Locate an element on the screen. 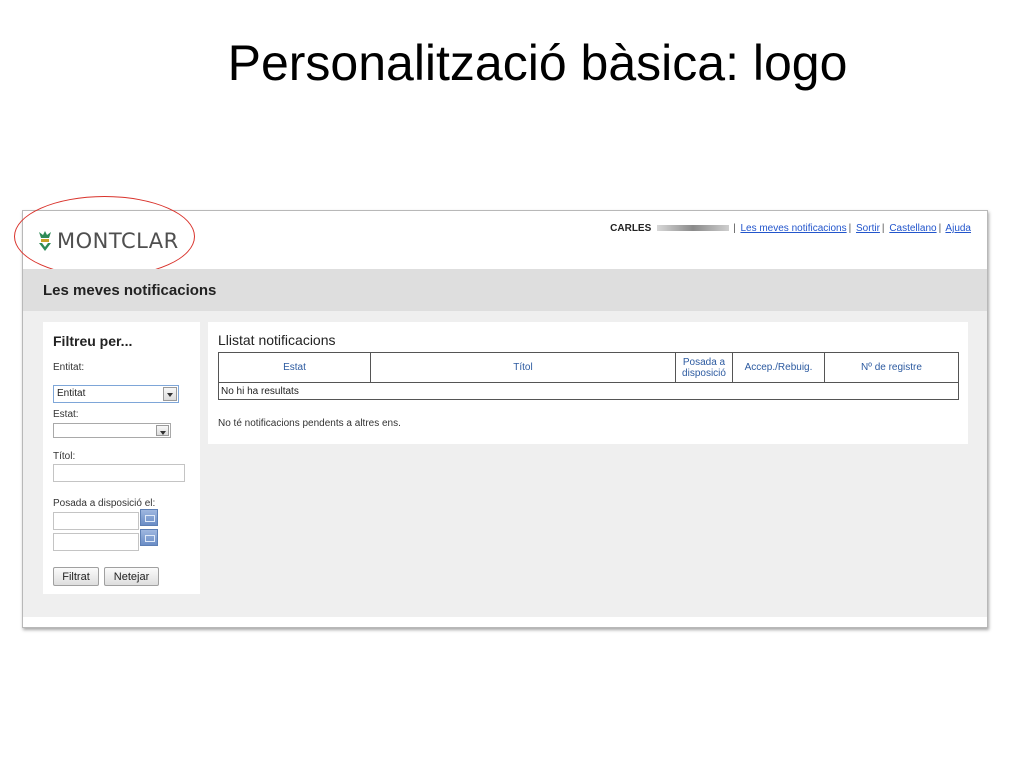 The width and height of the screenshot is (1024, 768). clear-button: Netejar is located at coordinates (131, 576).